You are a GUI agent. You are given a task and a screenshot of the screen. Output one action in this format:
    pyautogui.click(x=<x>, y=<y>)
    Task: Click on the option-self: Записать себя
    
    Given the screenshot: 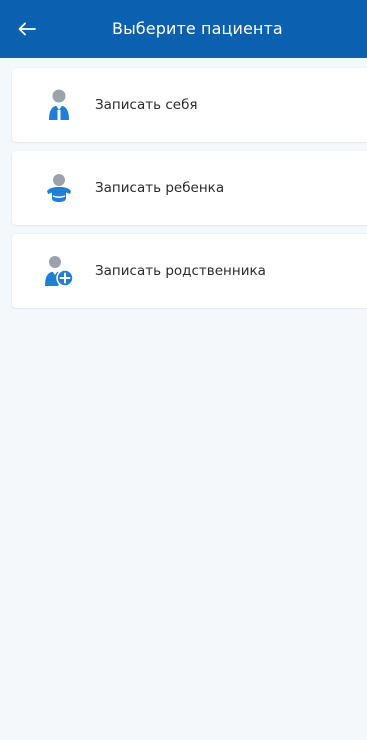 What is the action you would take?
    pyautogui.click(x=189, y=105)
    